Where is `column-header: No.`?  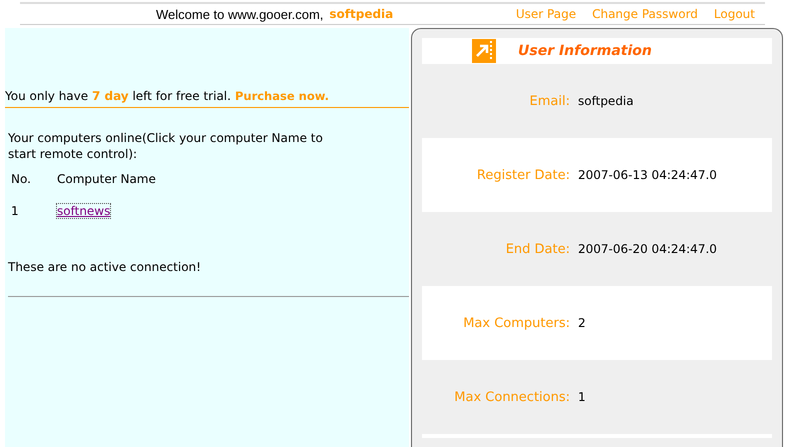 column-header: No. is located at coordinates (21, 179).